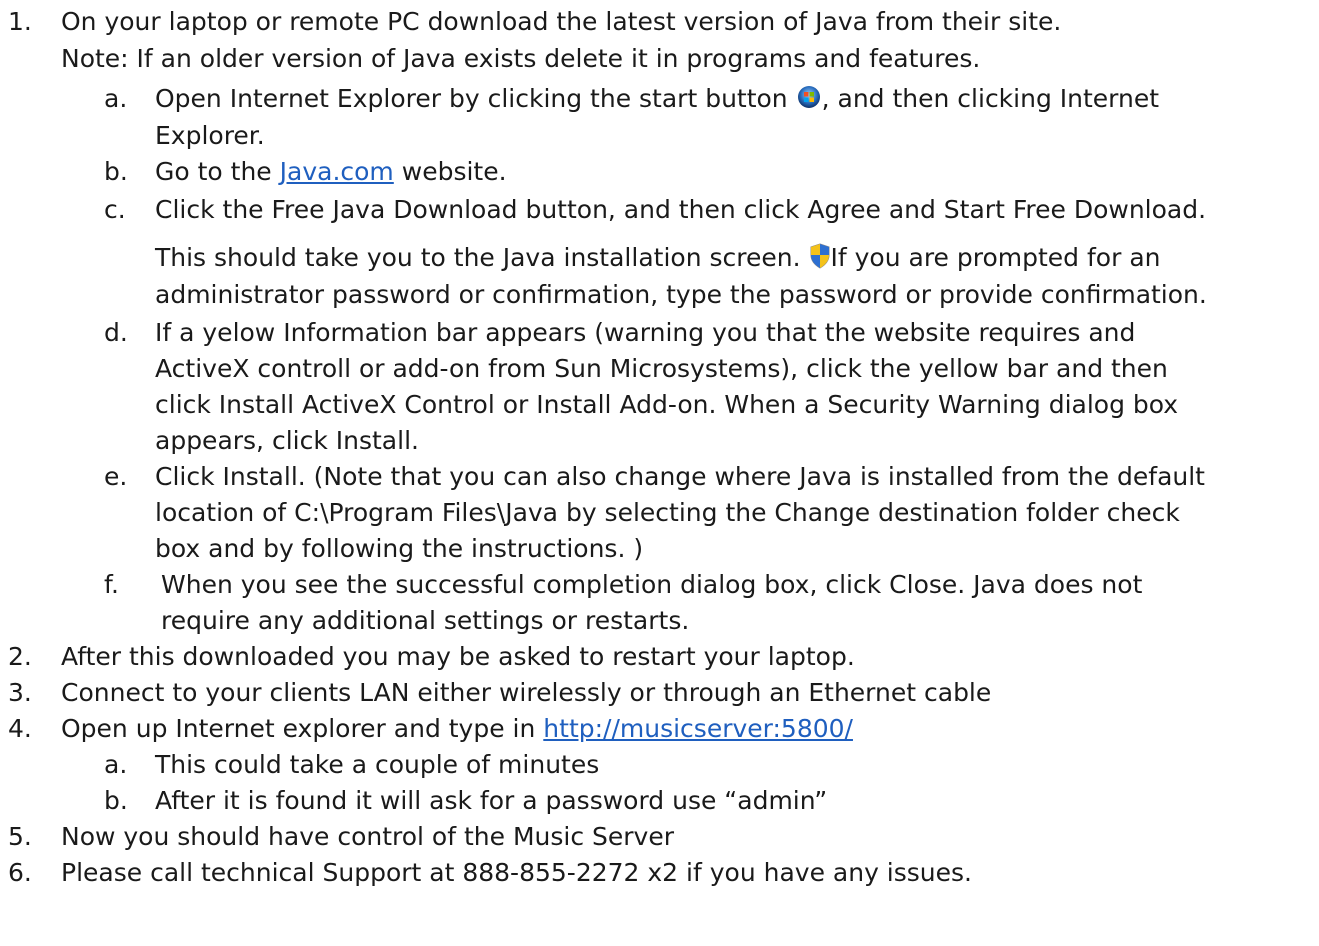  What do you see at coordinates (337, 171) in the screenshot?
I see `java-com-link: Java.com` at bounding box center [337, 171].